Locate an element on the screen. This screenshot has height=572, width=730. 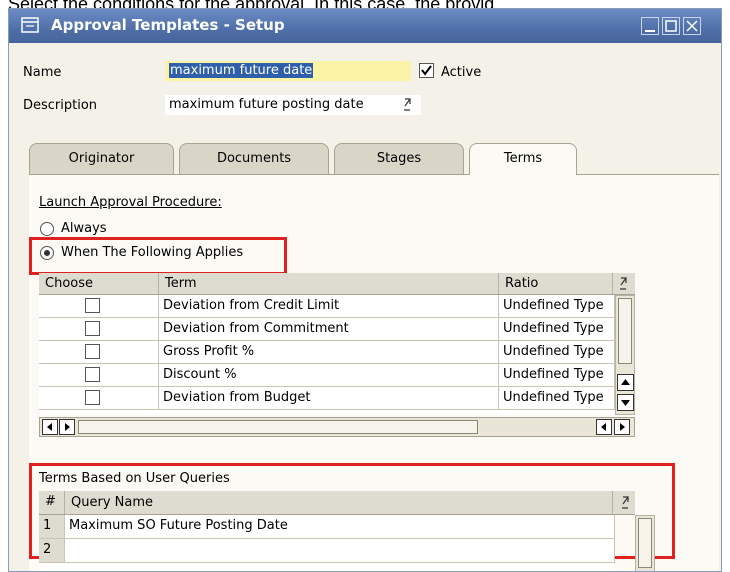
maximize-icon is located at coordinates (671, 26).